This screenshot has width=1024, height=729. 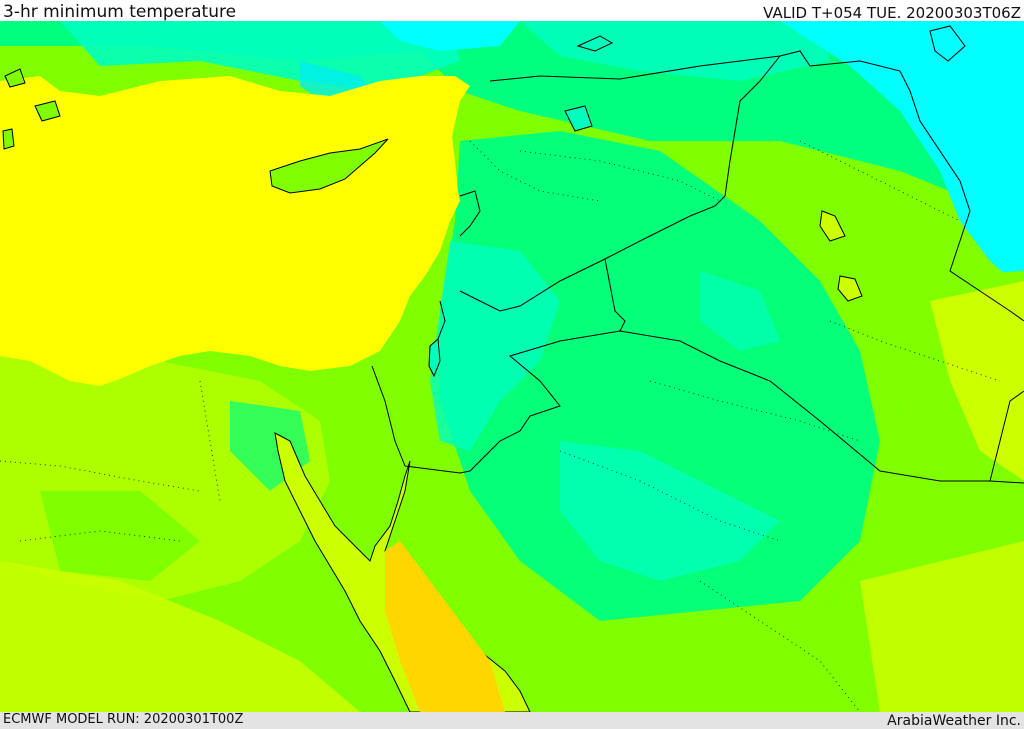 I want to click on model-run-label: ECMWF MODEL RUN: 20200301T00Z, so click(x=123, y=719).